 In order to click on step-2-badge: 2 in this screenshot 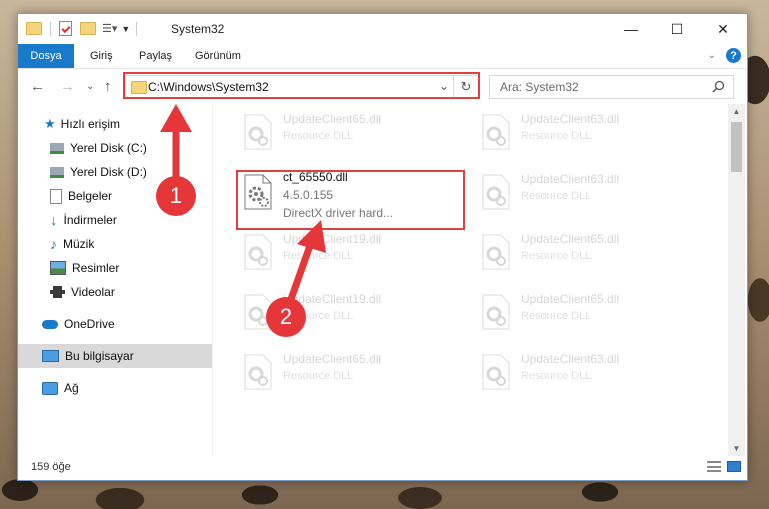, I will do `click(286, 317)`.